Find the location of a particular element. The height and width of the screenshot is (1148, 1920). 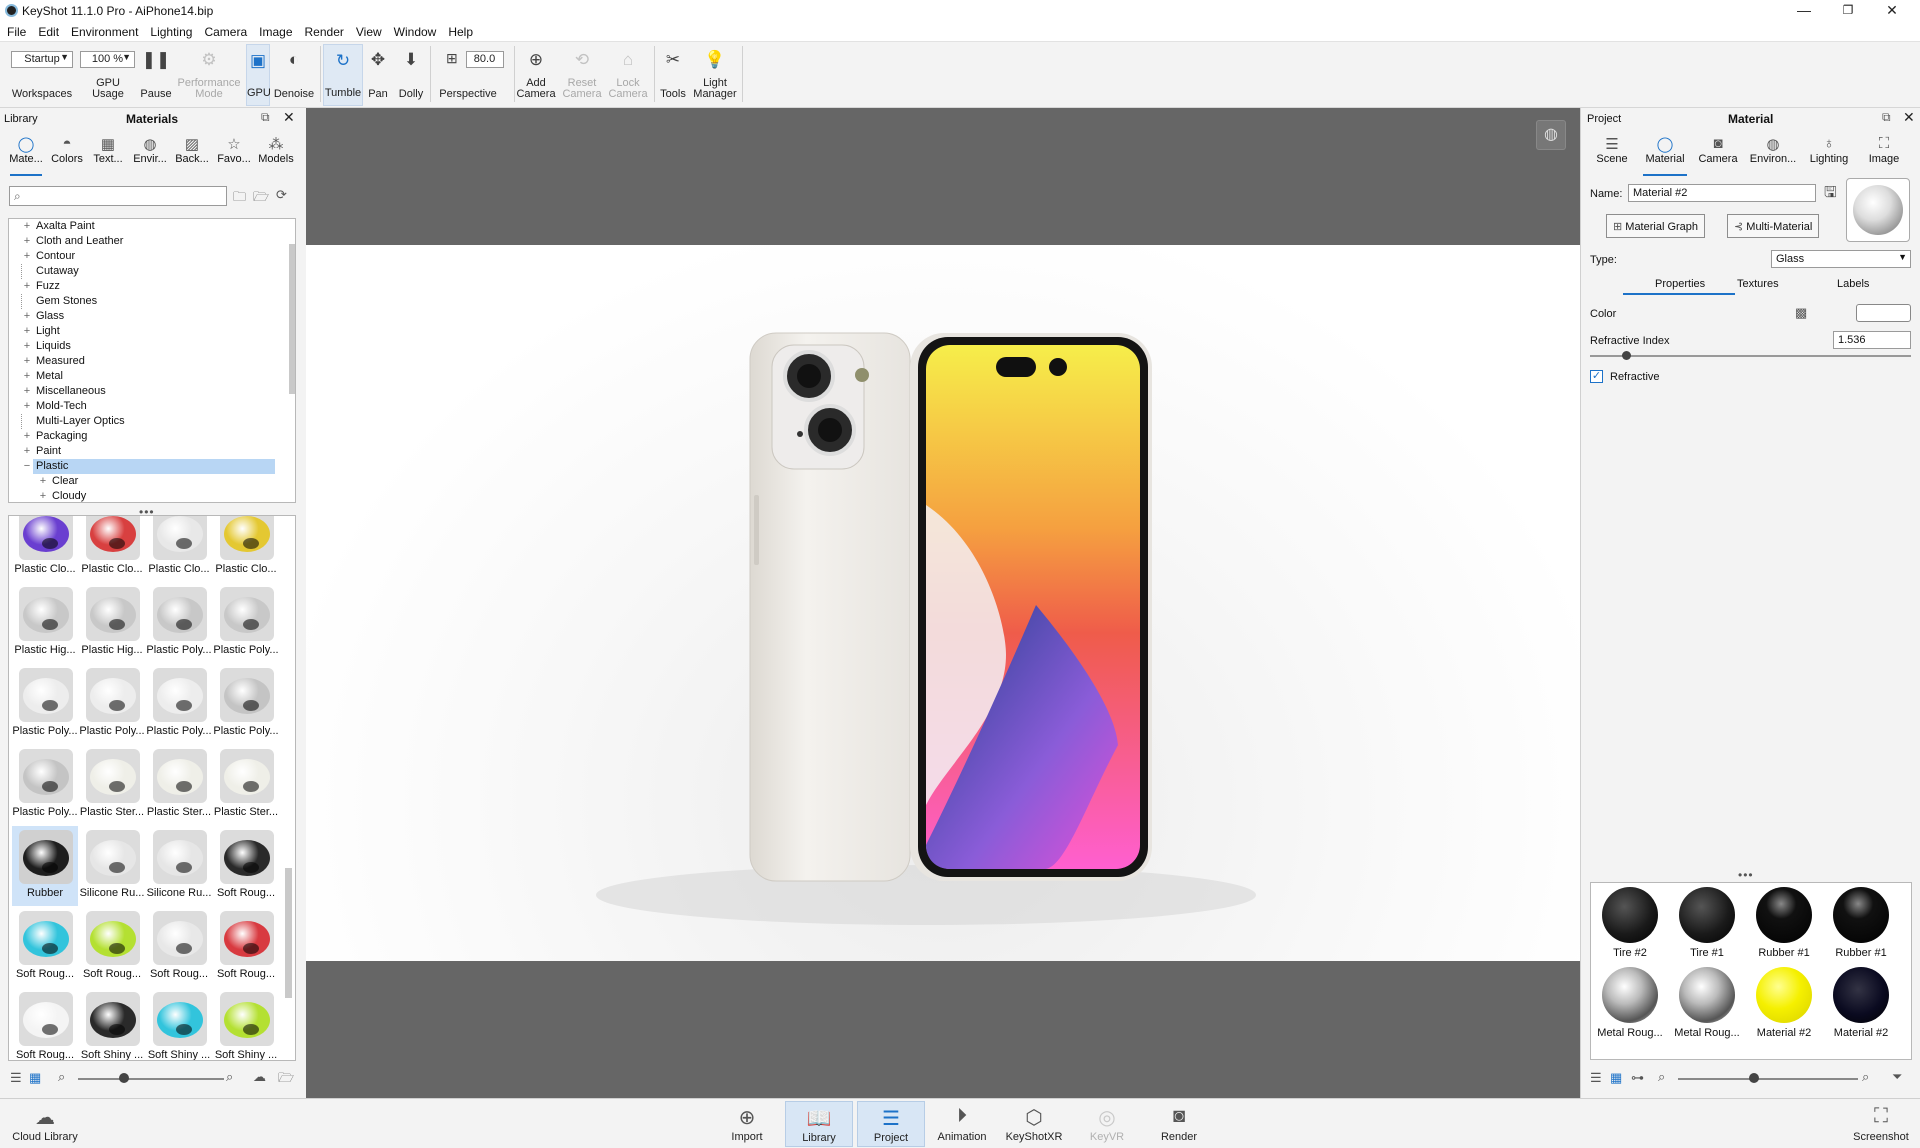

tab-image: ⛶ Image is located at coordinates (1884, 154).